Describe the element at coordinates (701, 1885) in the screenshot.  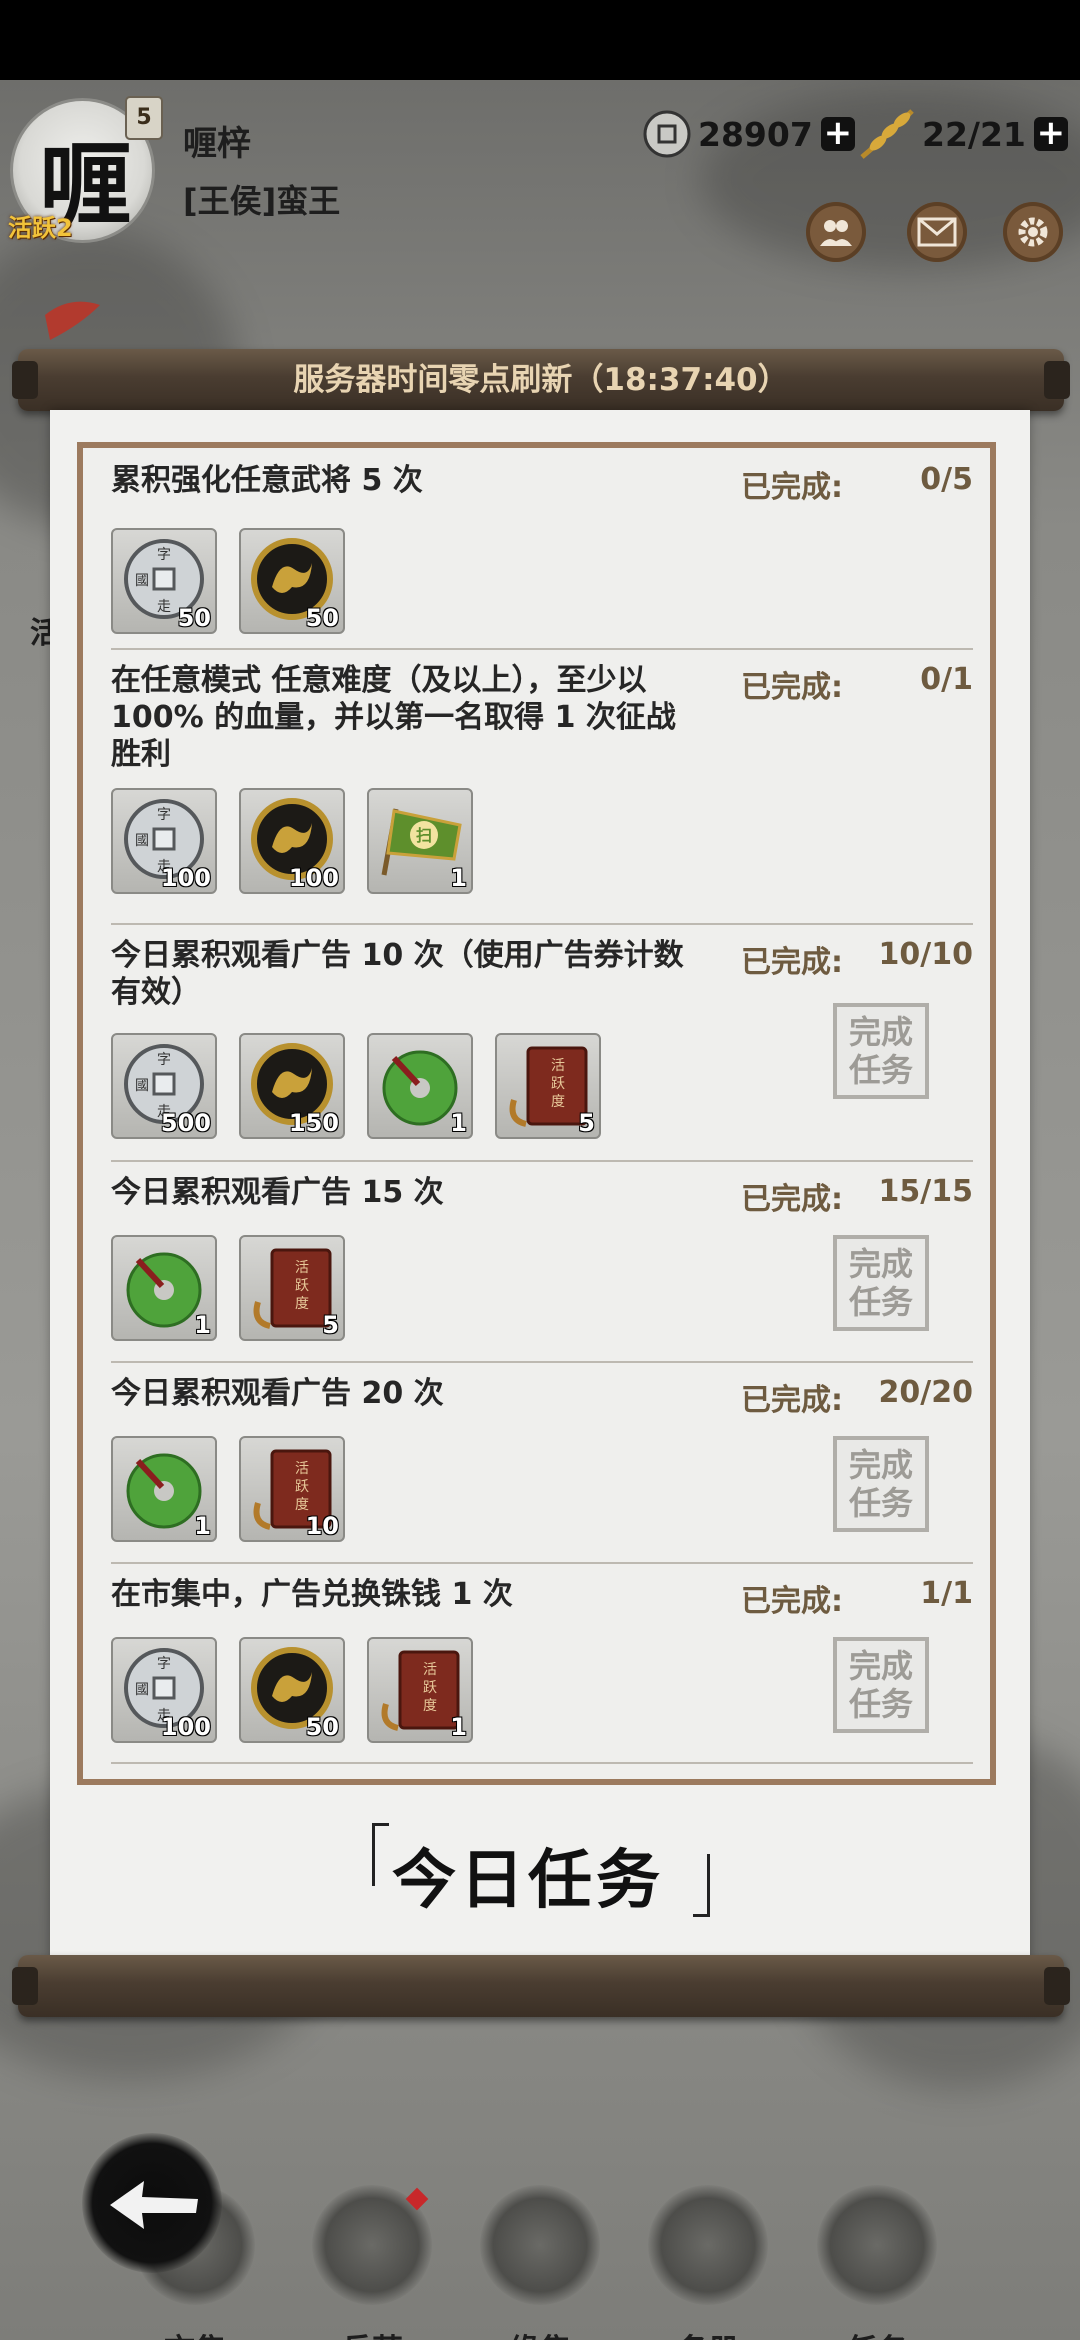
I see `bracket-right` at that location.